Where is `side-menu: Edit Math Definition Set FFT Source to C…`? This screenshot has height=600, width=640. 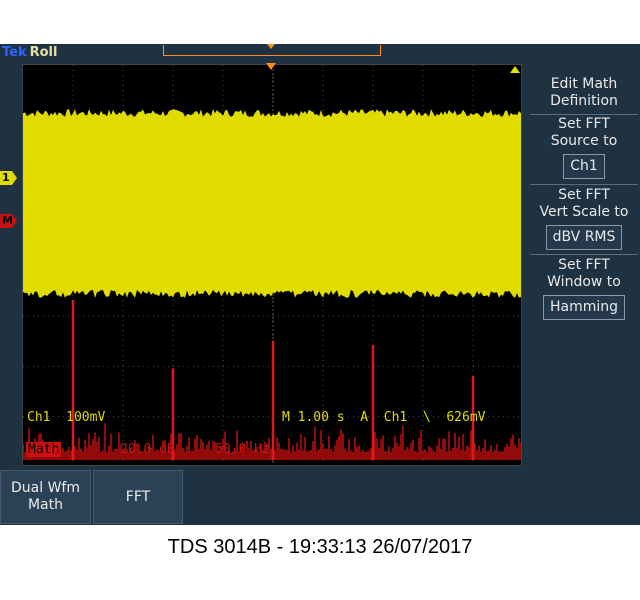 side-menu: Edit Math Definition Set FFT Source to C… is located at coordinates (584, 264).